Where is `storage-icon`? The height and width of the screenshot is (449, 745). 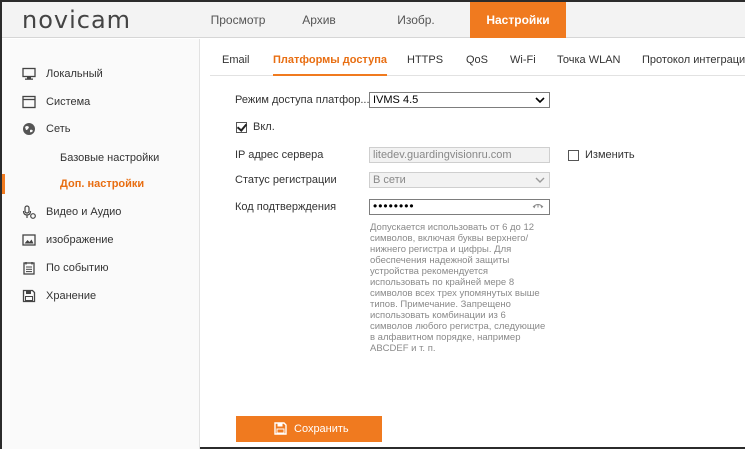
storage-icon is located at coordinates (29, 296).